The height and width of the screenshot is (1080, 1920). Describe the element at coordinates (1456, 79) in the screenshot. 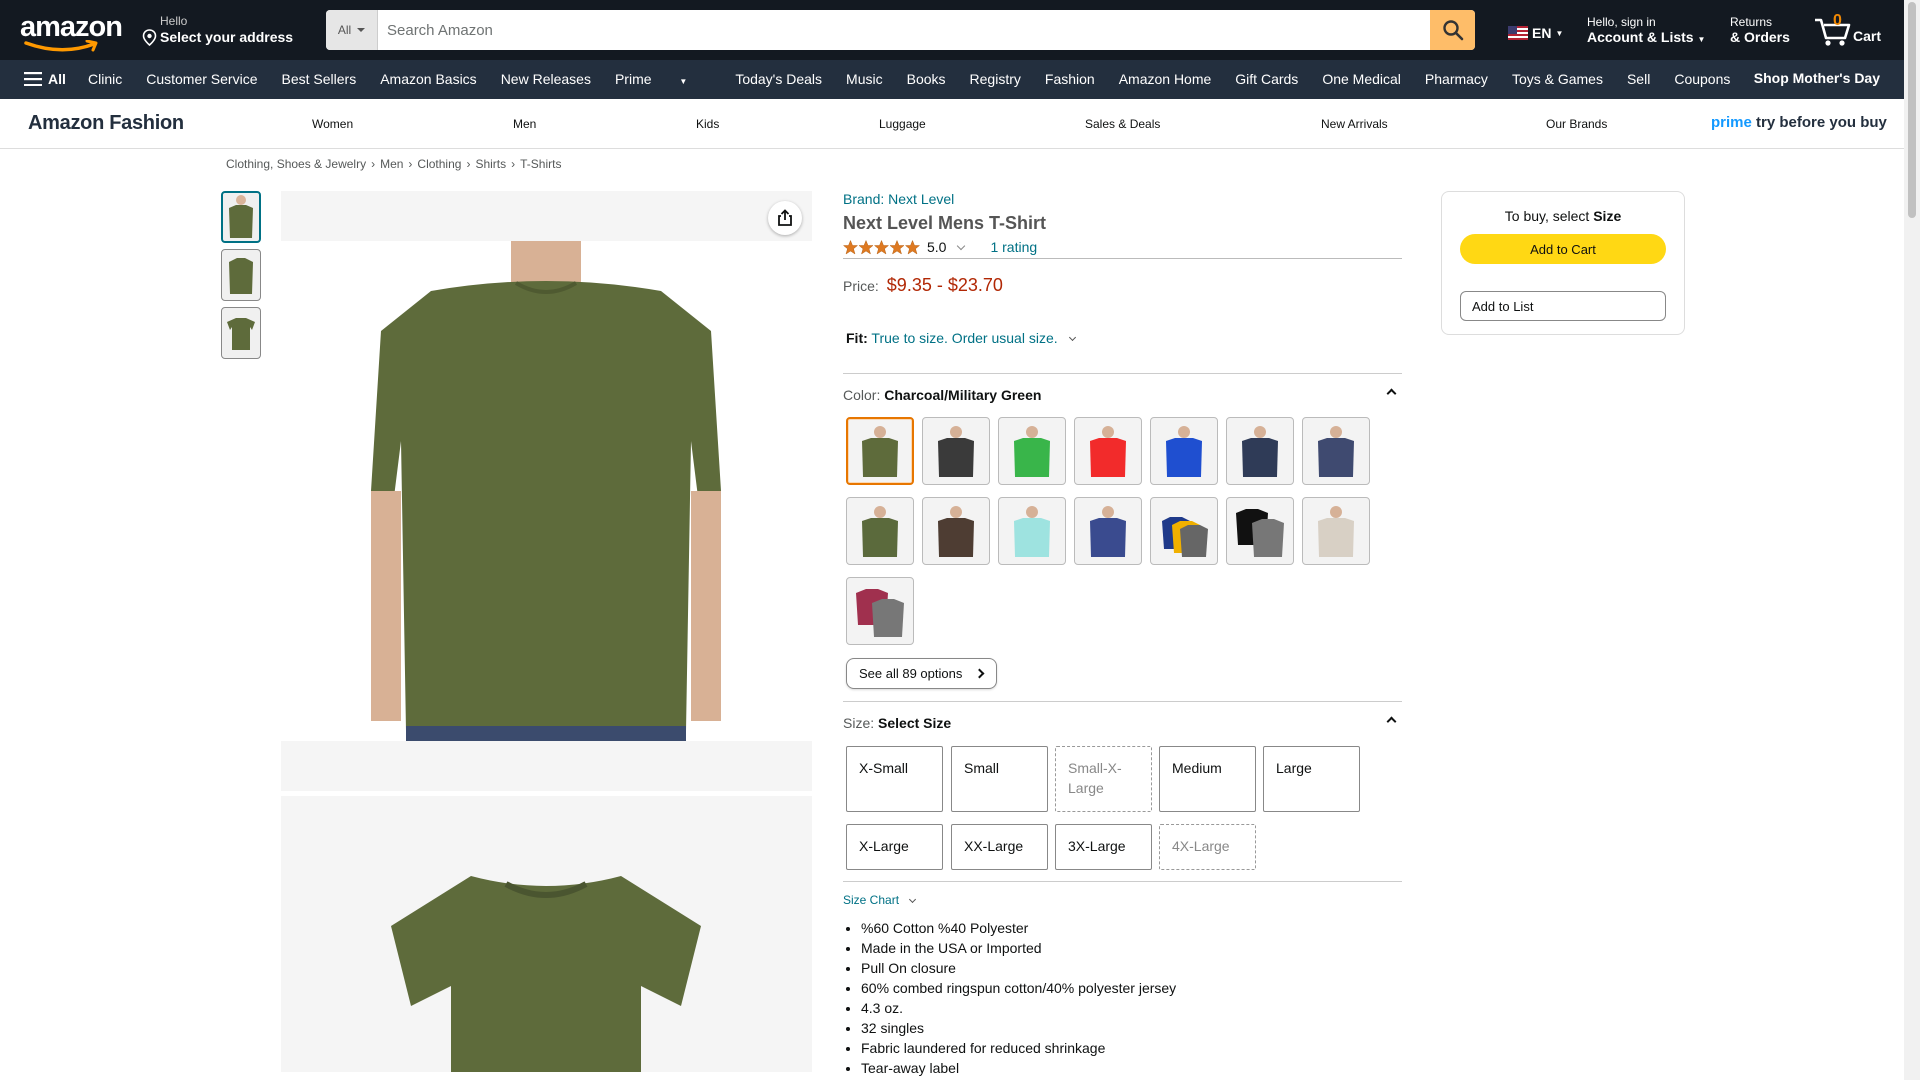

I see `subnav-item-pharmacy: Pharmacy` at that location.